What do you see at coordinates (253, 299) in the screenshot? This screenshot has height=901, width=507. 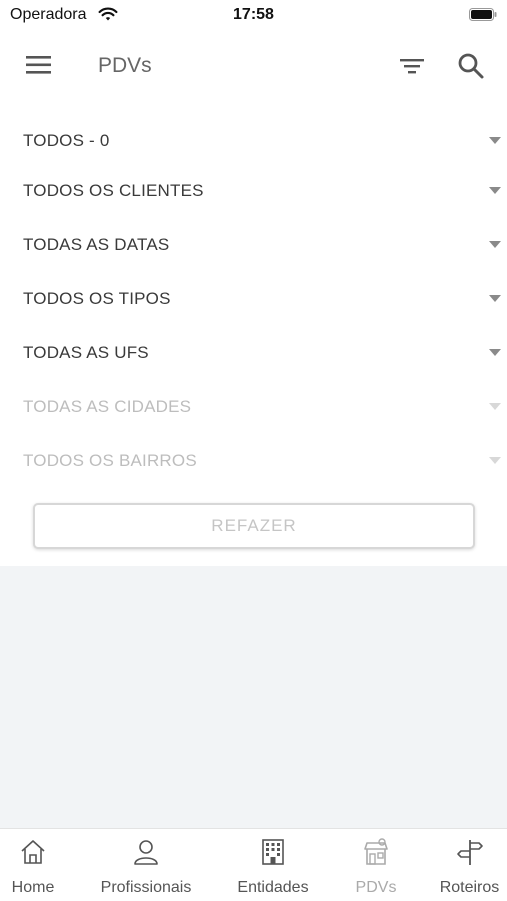 I see `filter-types-dropdown: TODOS OS TIPOS` at bounding box center [253, 299].